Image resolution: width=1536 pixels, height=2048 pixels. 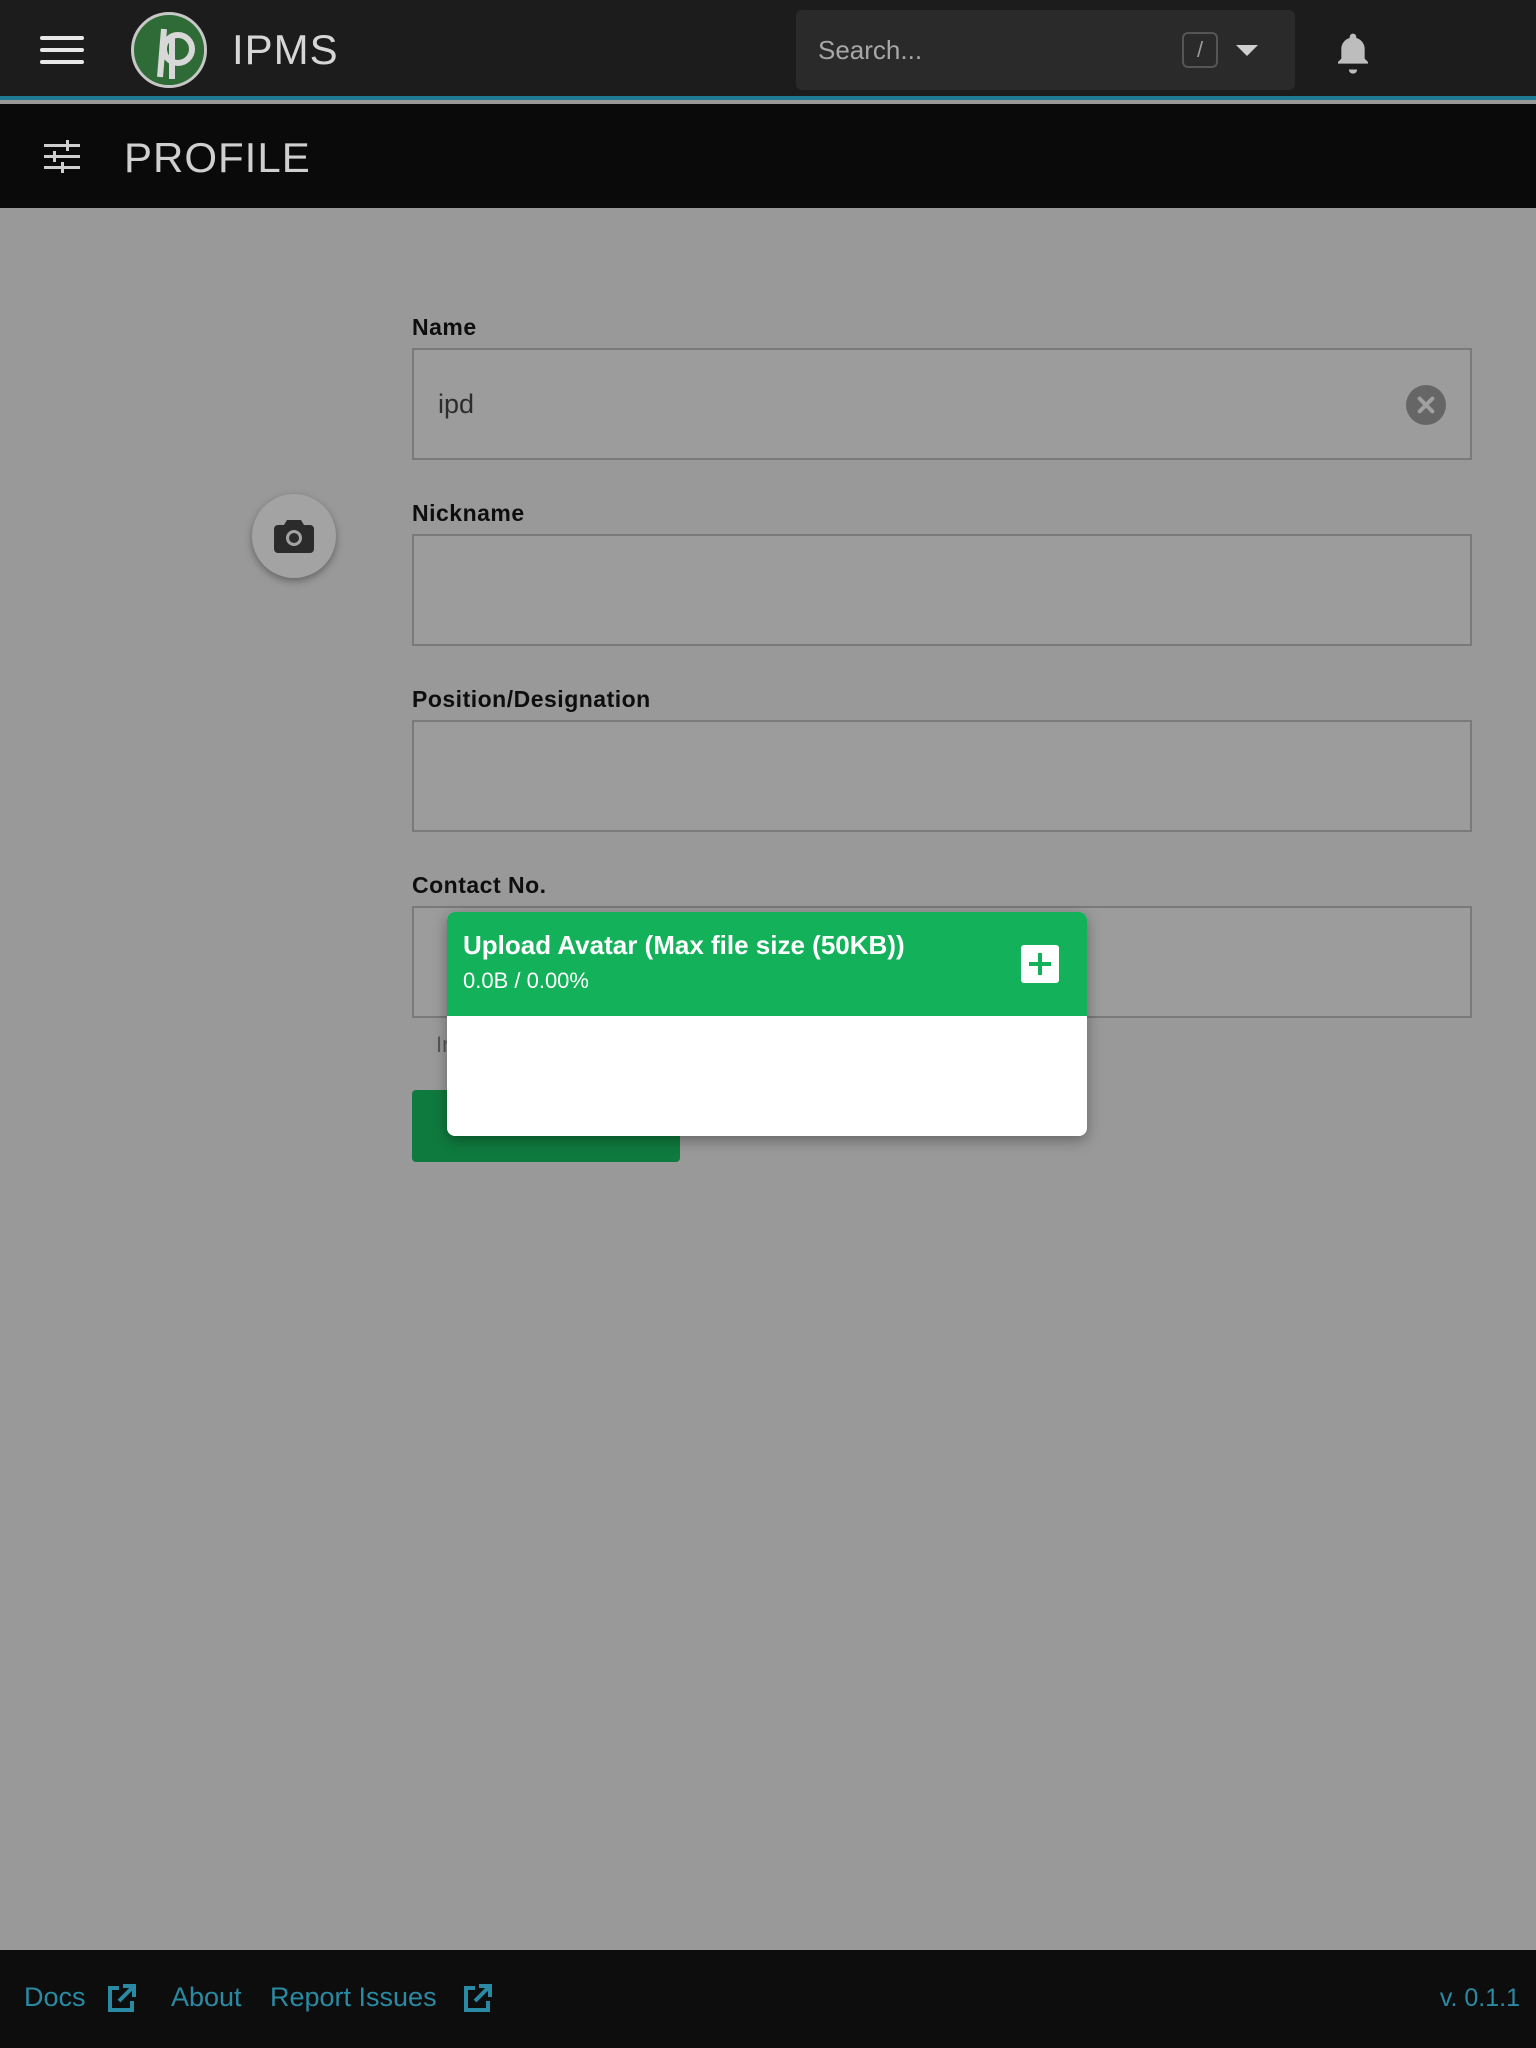 What do you see at coordinates (169, 50) in the screenshot?
I see `app-logo` at bounding box center [169, 50].